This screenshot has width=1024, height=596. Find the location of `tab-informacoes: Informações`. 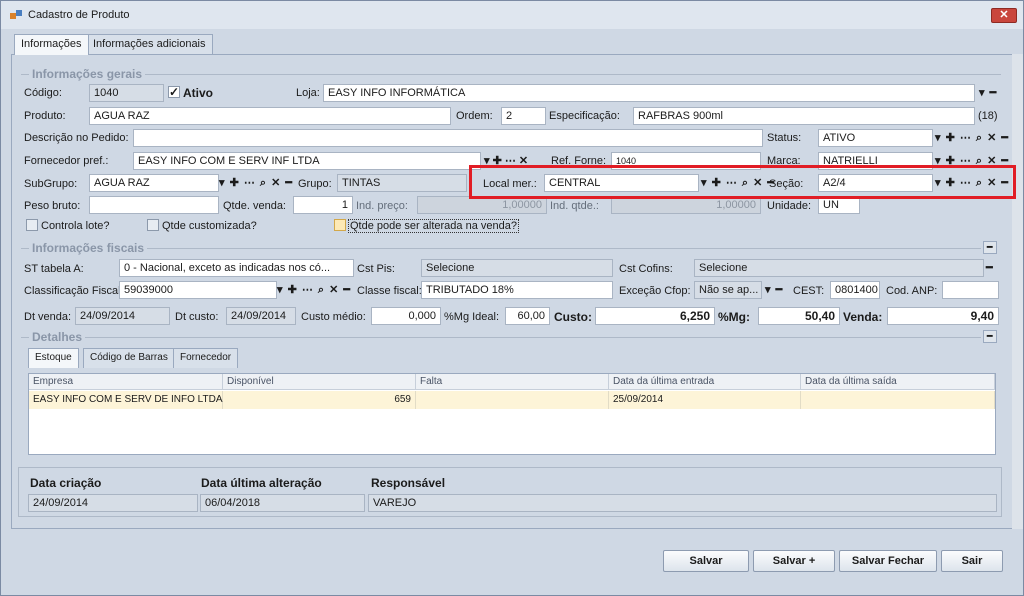

tab-informacoes: Informações is located at coordinates (51, 44).